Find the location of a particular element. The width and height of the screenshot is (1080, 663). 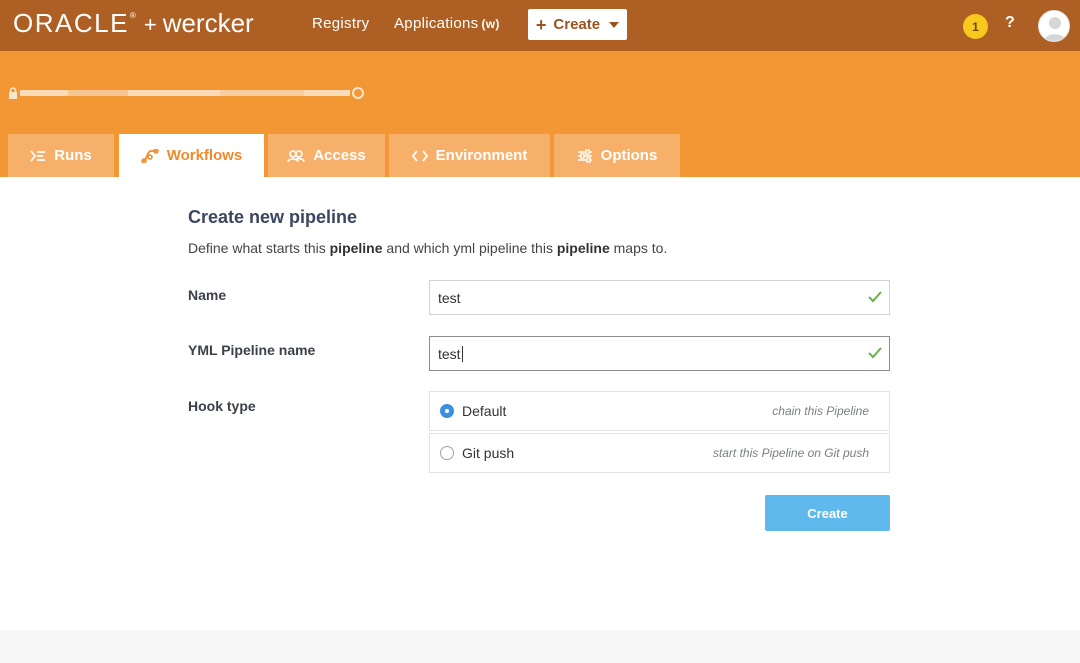

tab-options-label: Options is located at coordinates (629, 155).